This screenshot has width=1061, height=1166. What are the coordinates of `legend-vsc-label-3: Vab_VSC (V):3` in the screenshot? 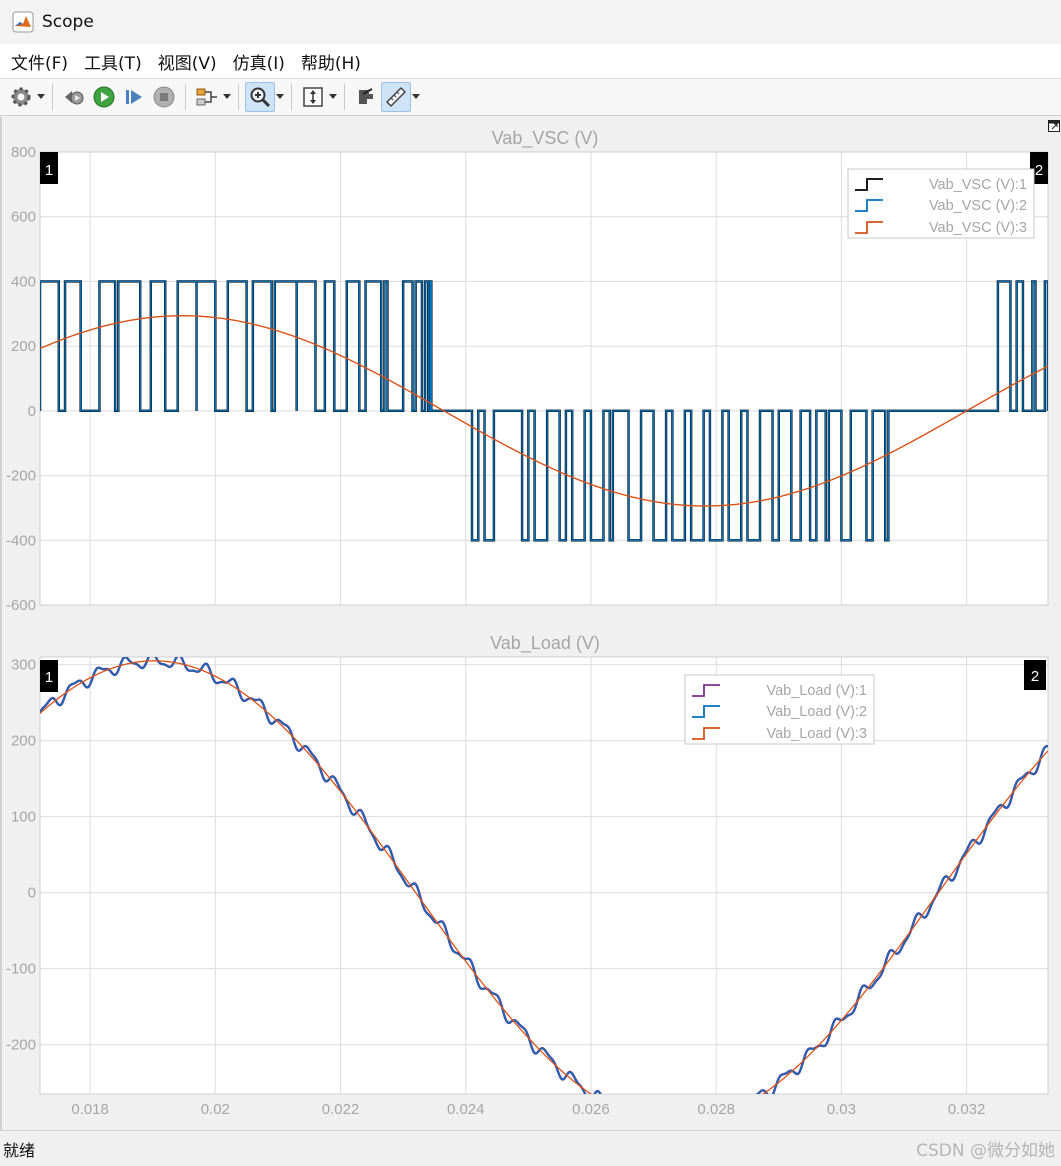 It's located at (978, 228).